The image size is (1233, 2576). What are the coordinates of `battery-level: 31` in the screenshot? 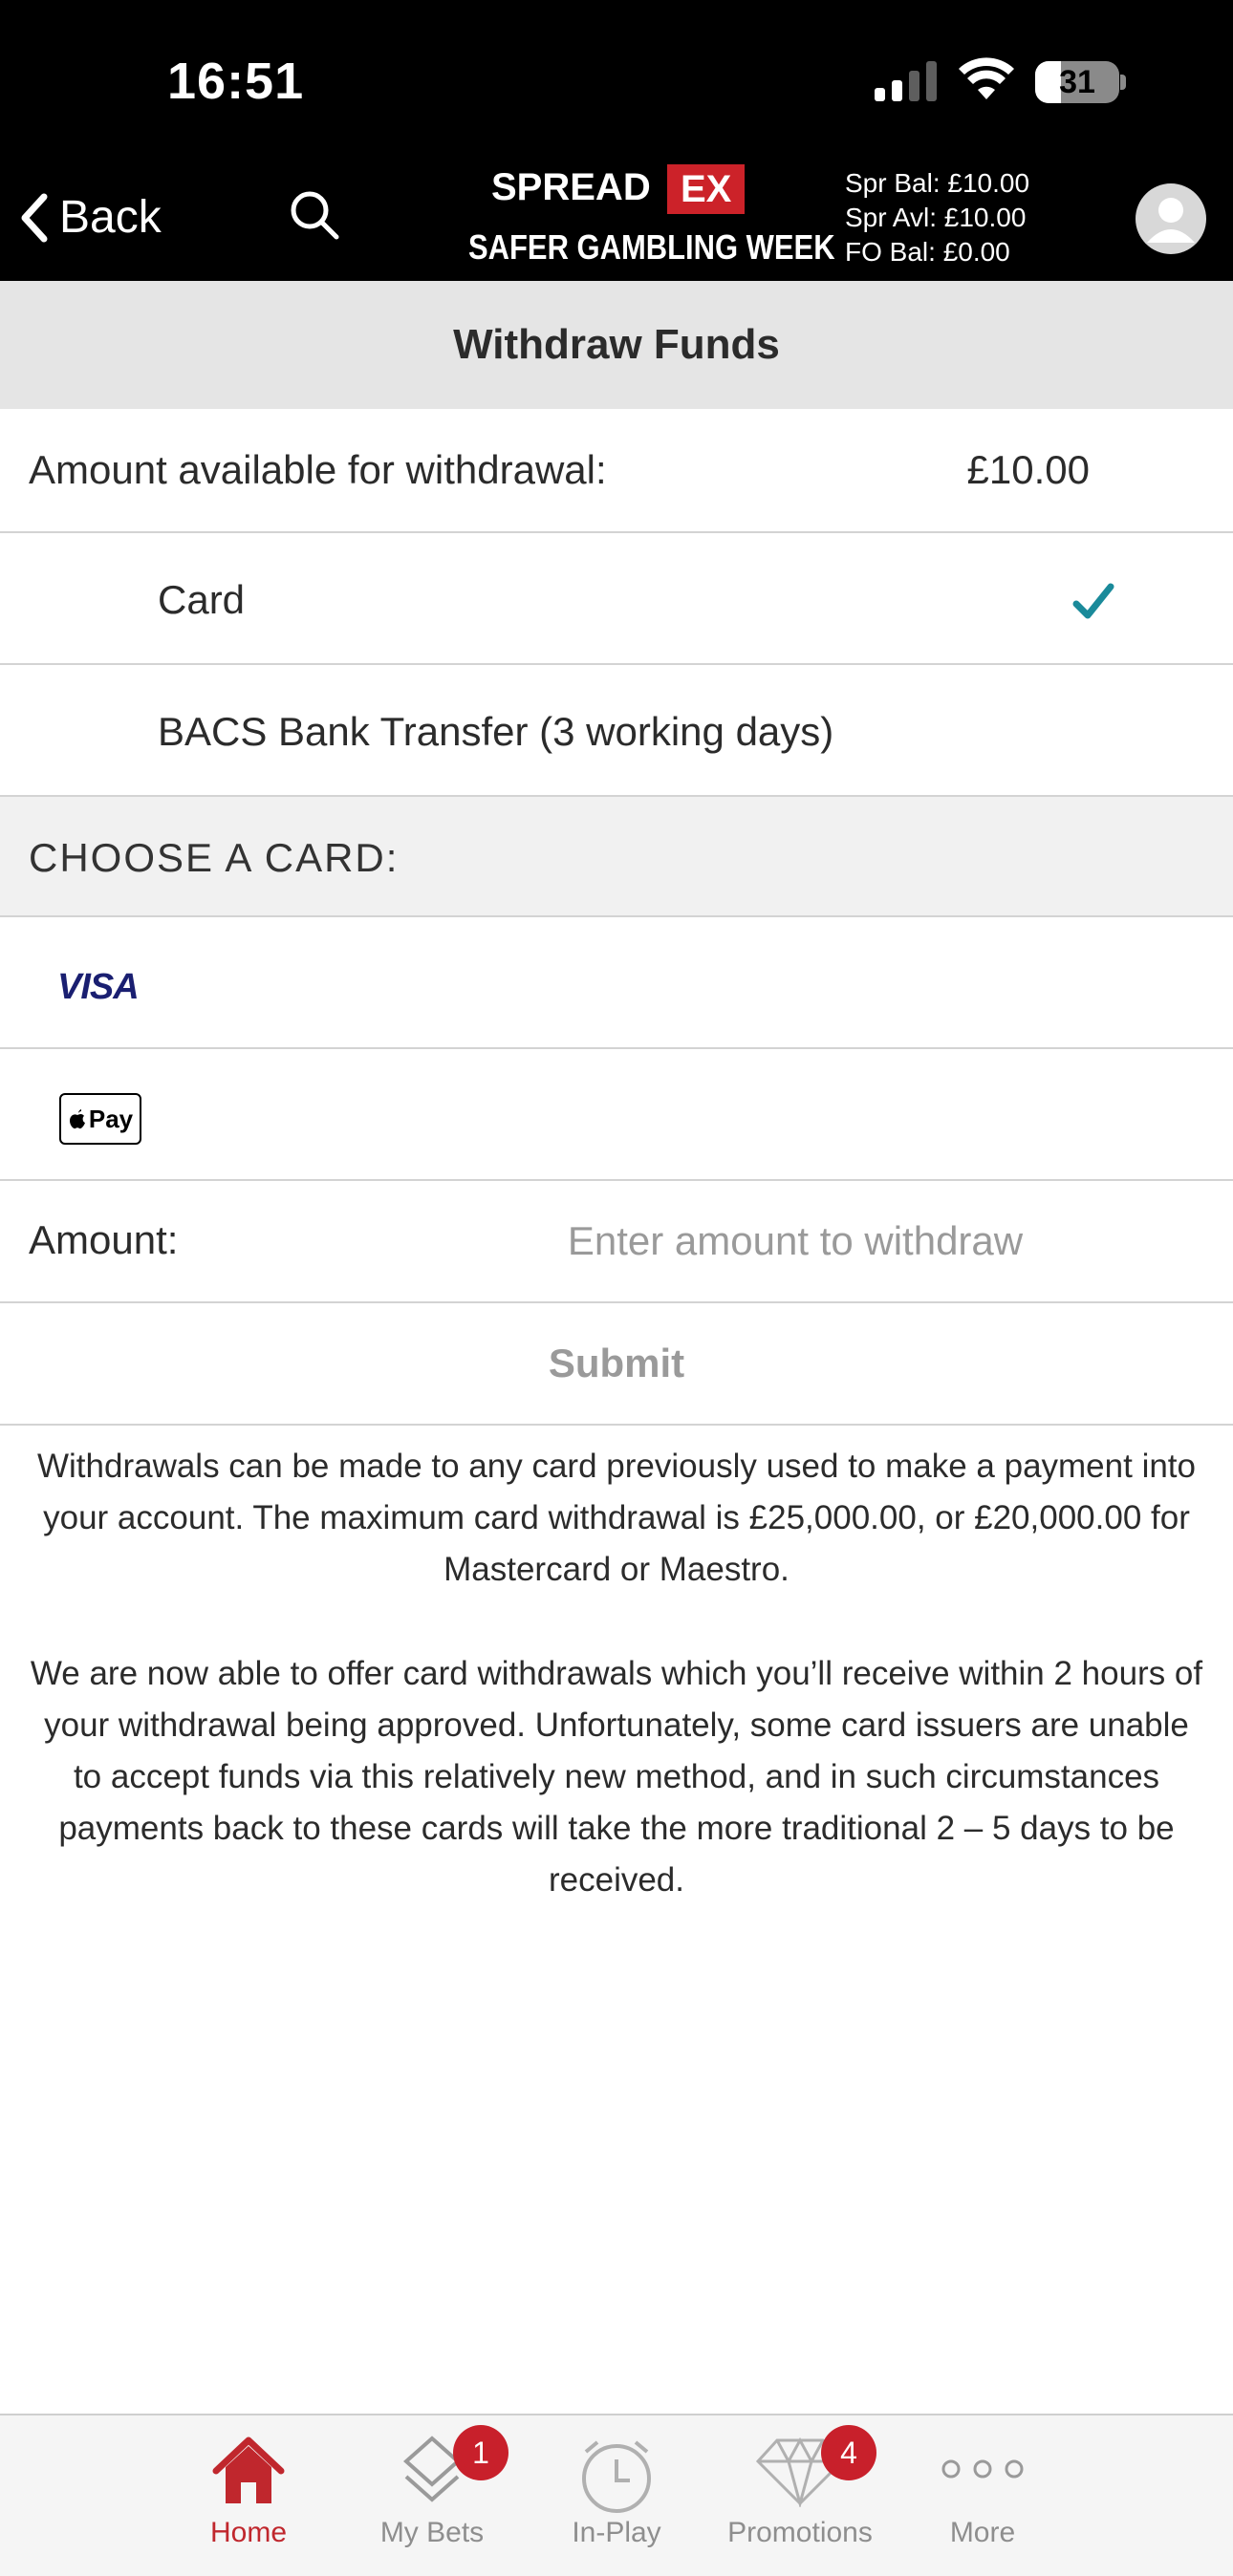 It's located at (1077, 82).